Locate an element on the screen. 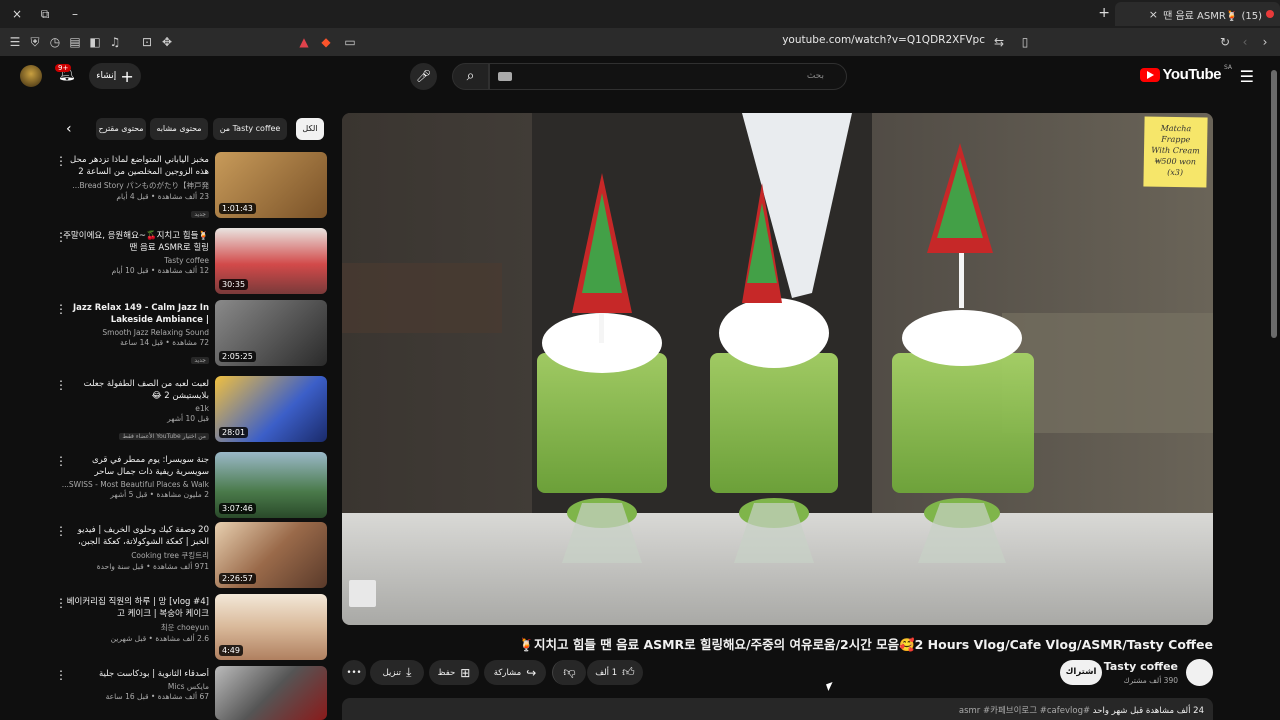  mouse-cursor is located at coordinates (830, 686).